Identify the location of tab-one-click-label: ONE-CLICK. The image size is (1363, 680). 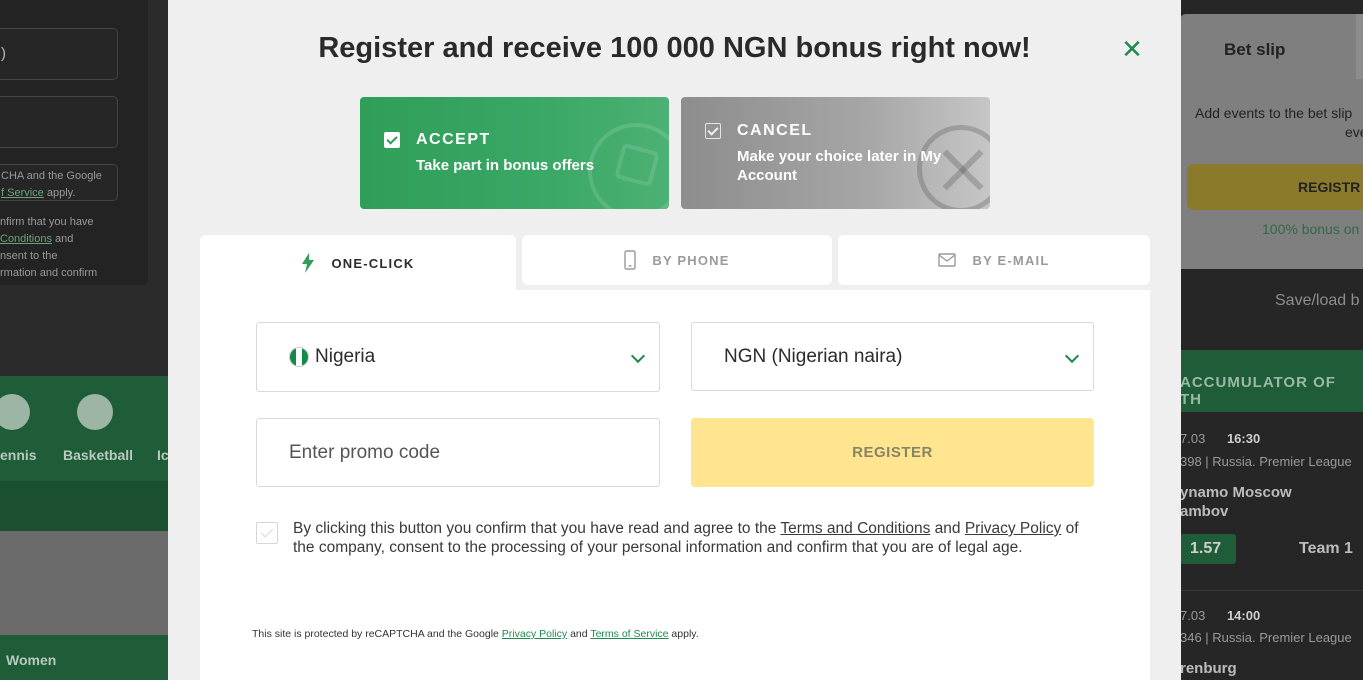
(373, 263).